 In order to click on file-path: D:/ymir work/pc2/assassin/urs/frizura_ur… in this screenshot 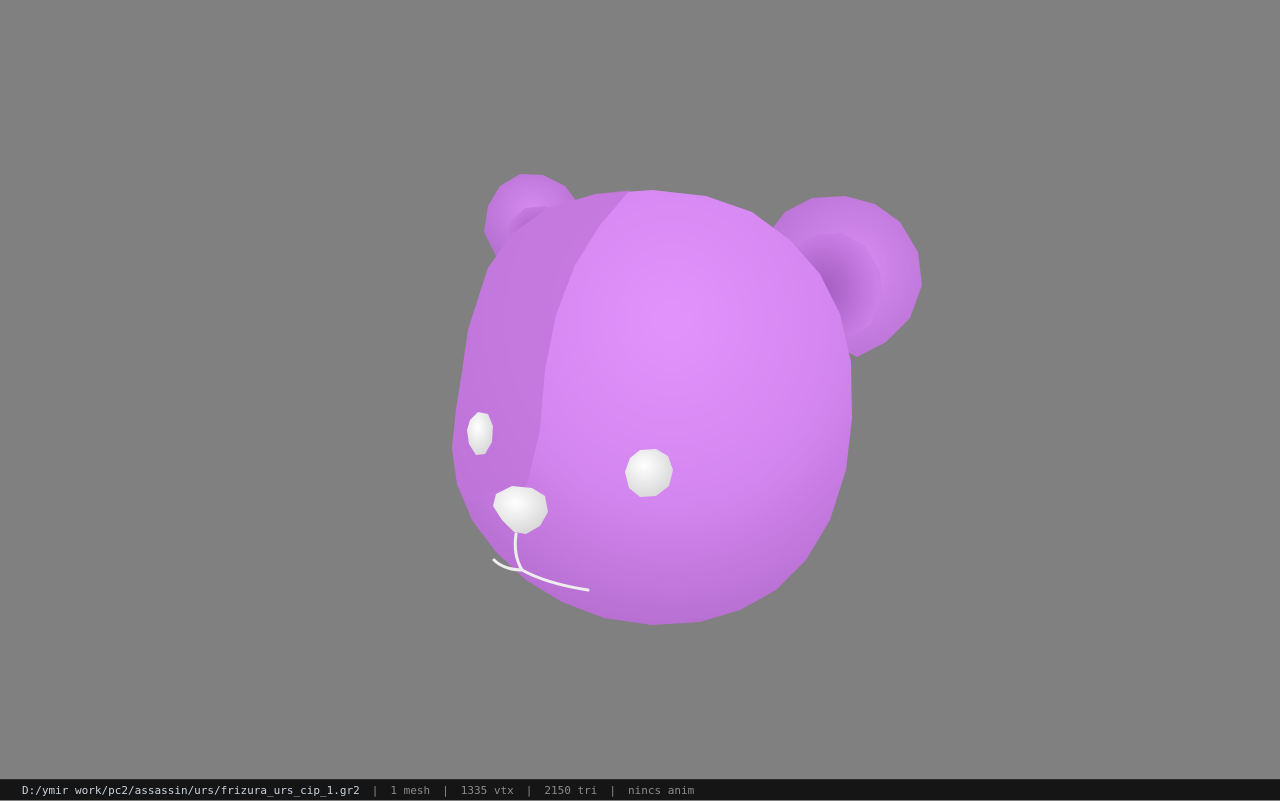, I will do `click(191, 790)`.